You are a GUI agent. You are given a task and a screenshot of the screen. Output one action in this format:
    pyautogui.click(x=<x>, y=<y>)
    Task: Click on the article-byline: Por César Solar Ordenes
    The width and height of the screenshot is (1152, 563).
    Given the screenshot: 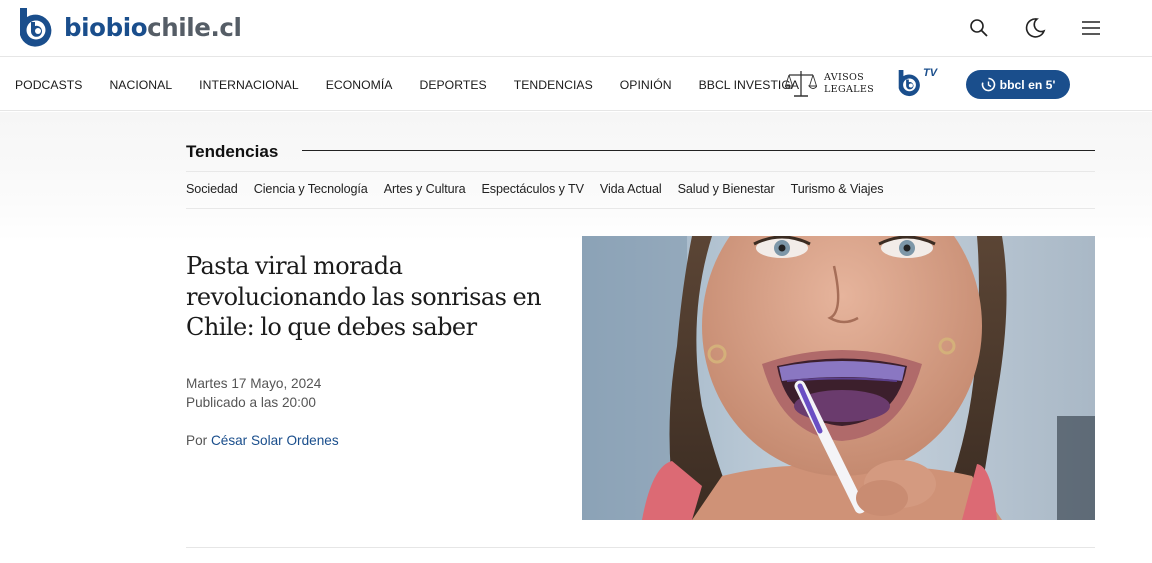 What is the action you would take?
    pyautogui.click(x=262, y=440)
    